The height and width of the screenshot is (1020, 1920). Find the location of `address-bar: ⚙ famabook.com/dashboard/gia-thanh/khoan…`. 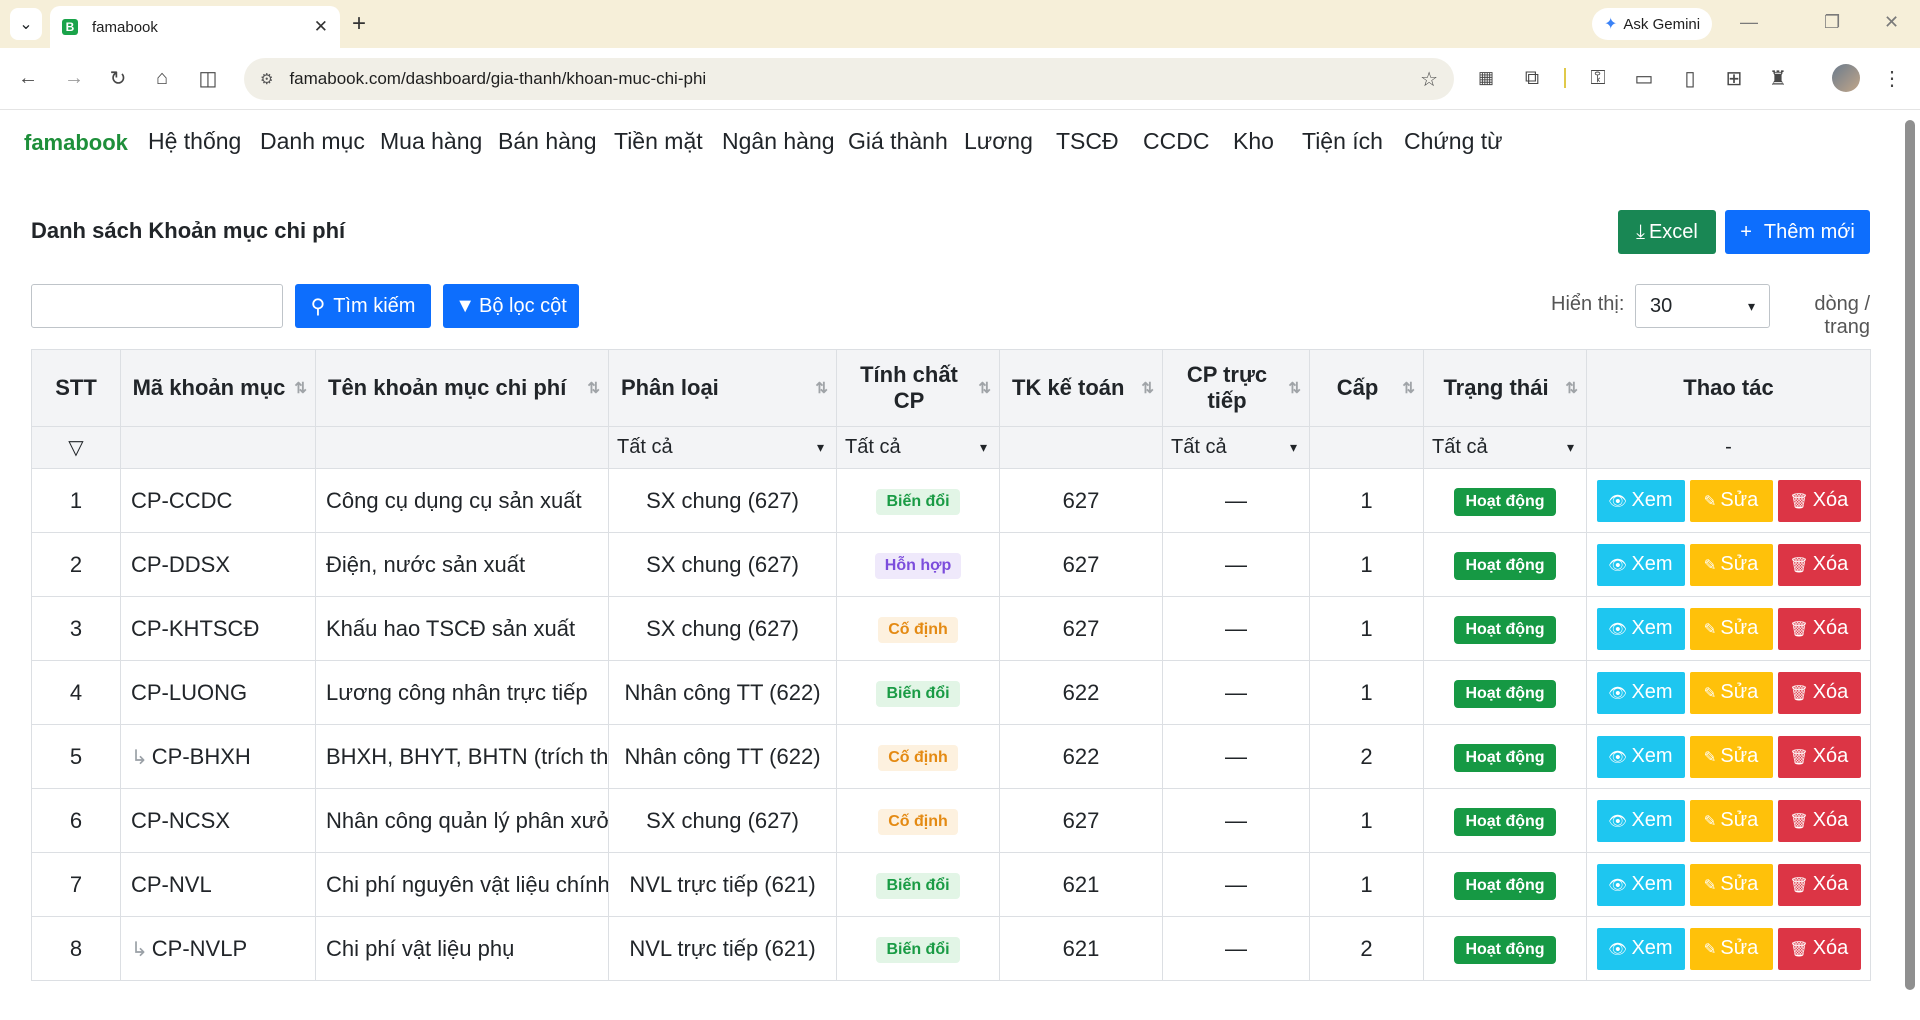

address-bar: ⚙ famabook.com/dashboard/gia-thanh/khoan… is located at coordinates (849, 79).